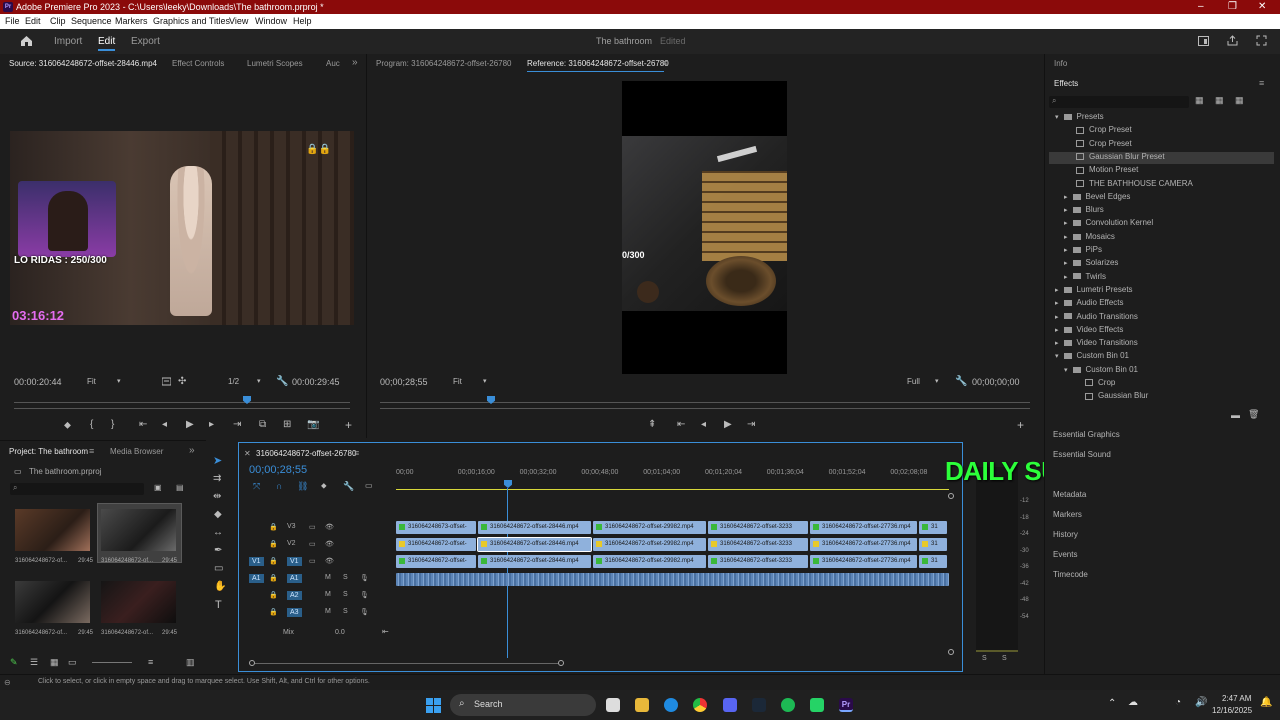 The width and height of the screenshot is (1280, 720). Describe the element at coordinates (1201, 6) in the screenshot. I see `minimize-button: –` at that location.